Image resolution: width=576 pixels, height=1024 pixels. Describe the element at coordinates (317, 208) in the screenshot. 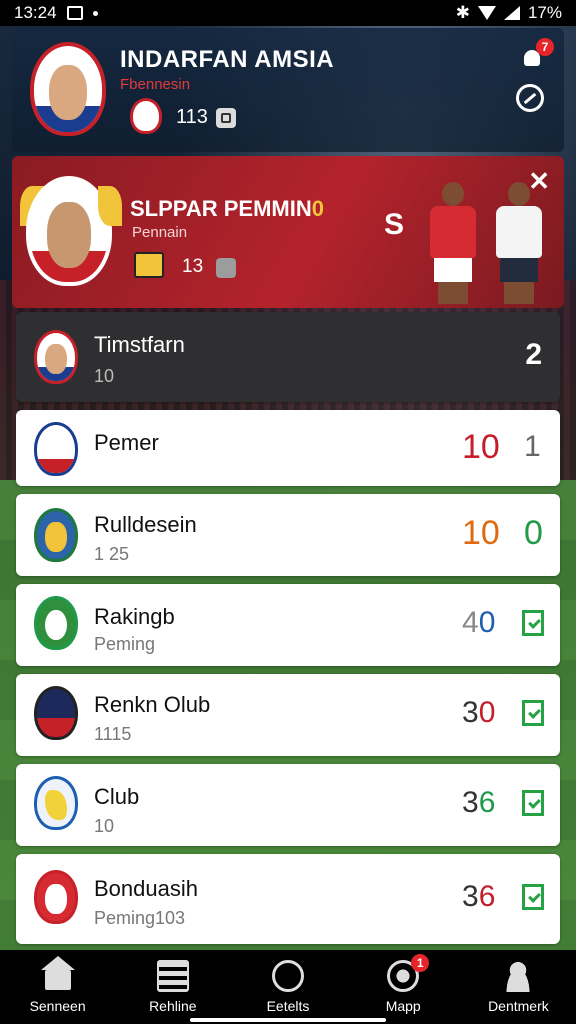

I see `promo-title-badge: 0` at that location.